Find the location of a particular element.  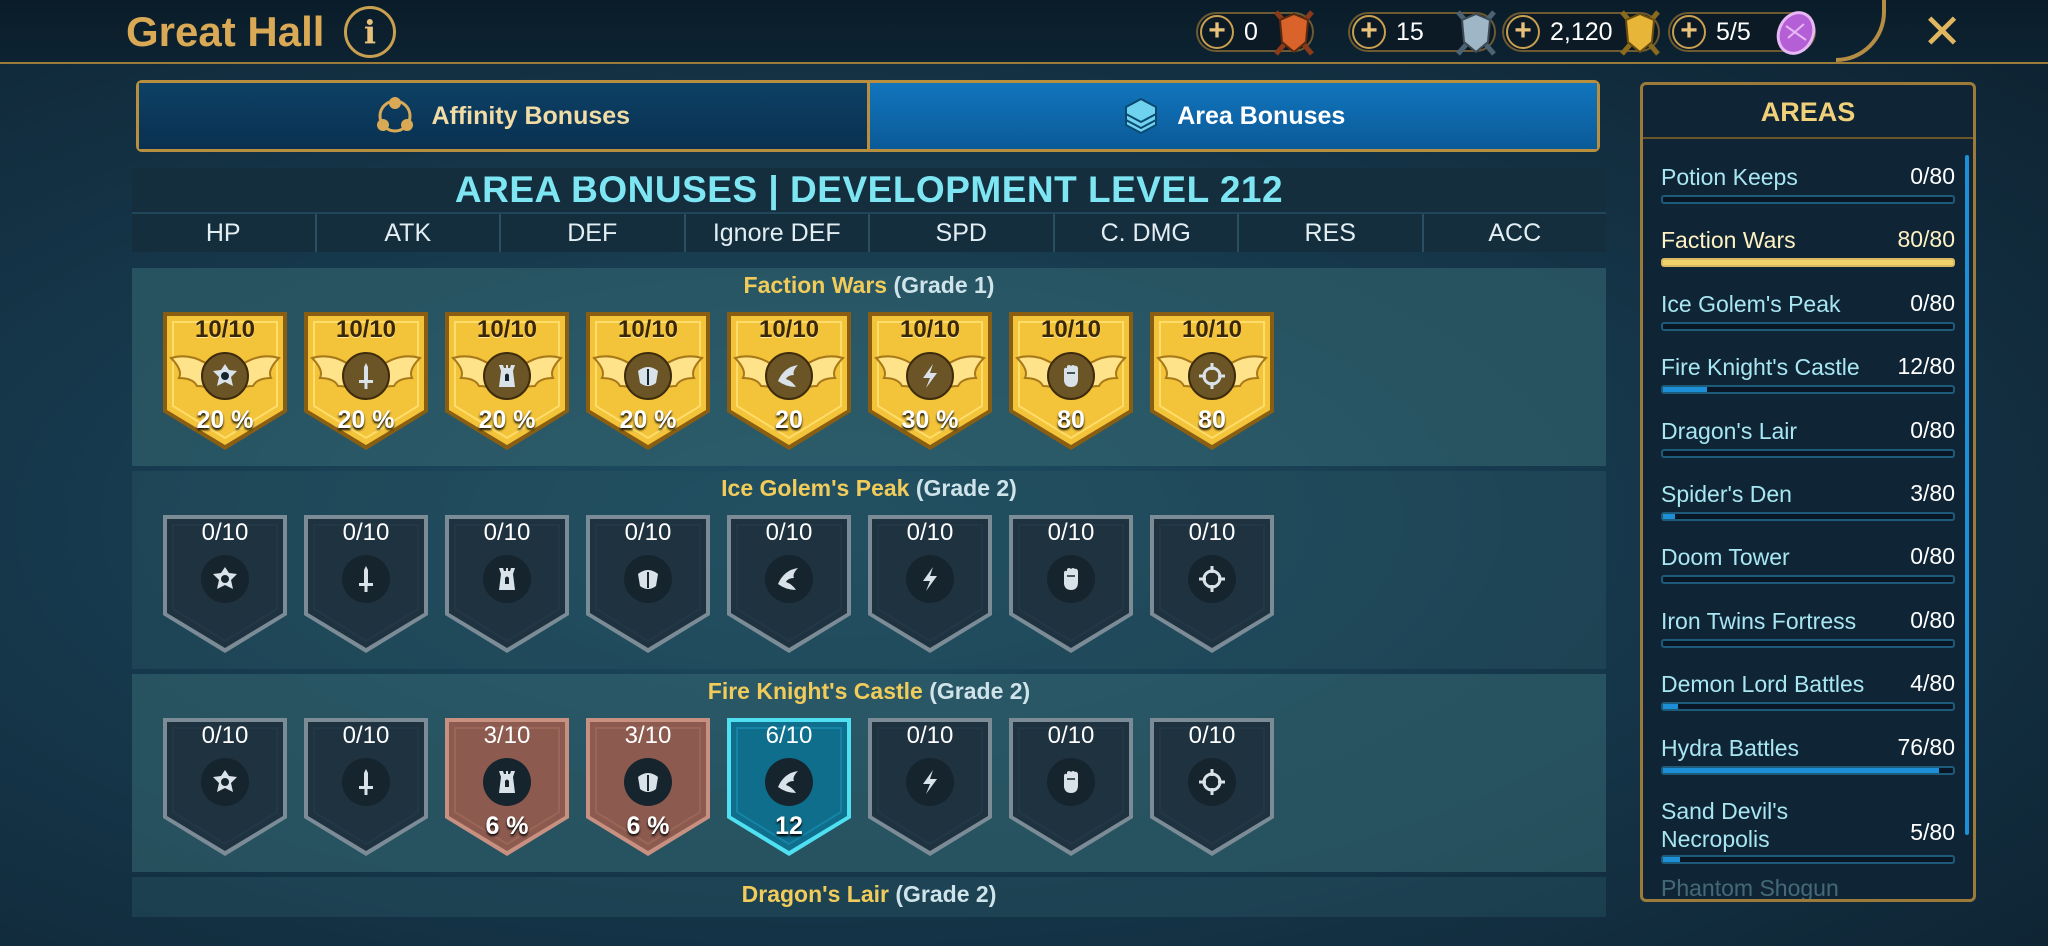

tab-affinity-bonuses: Affinity Bonuses is located at coordinates (504, 116).